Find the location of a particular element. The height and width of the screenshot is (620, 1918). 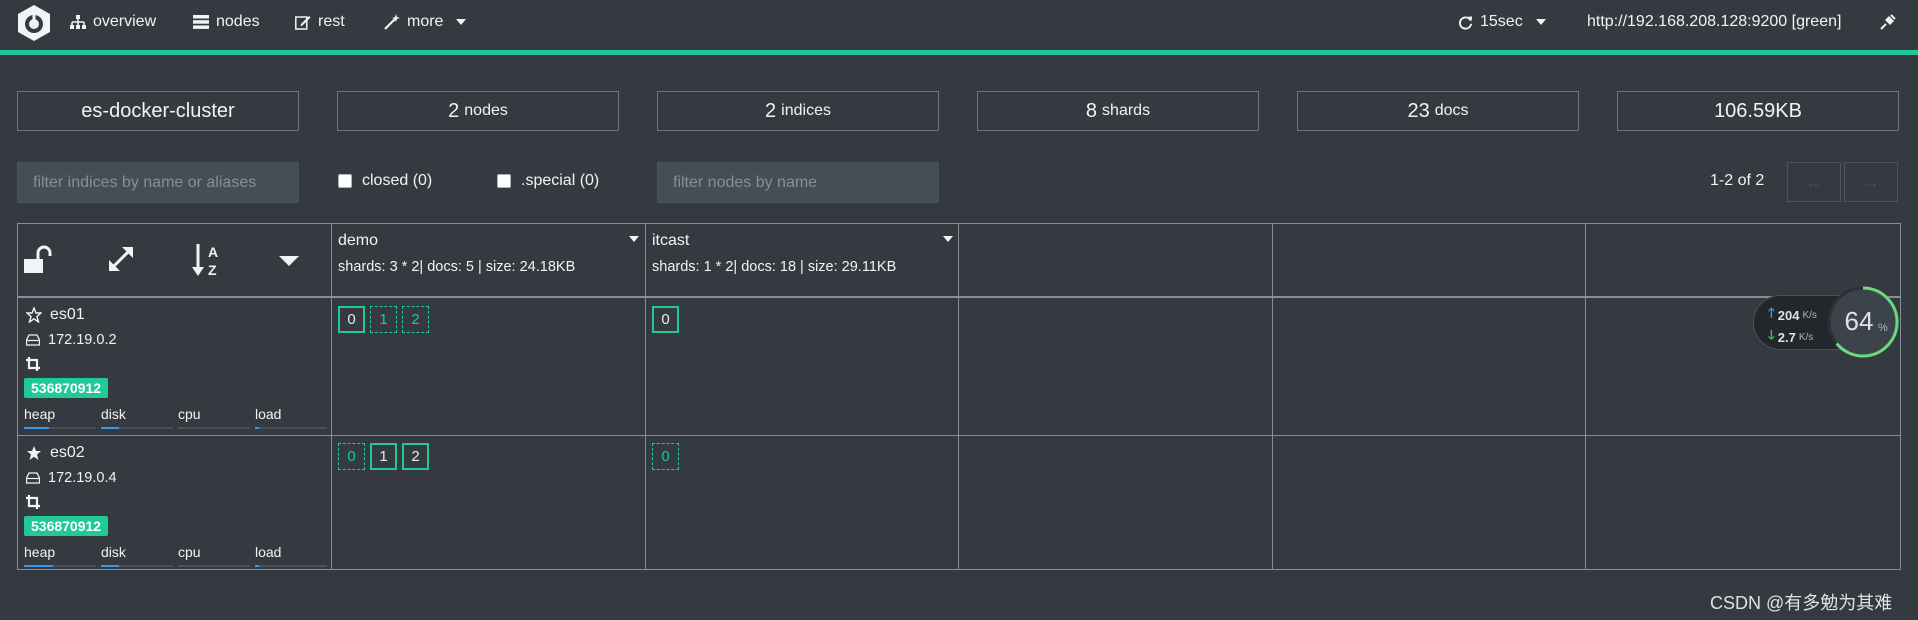

cluster-size: 106.59KB is located at coordinates (1758, 110).